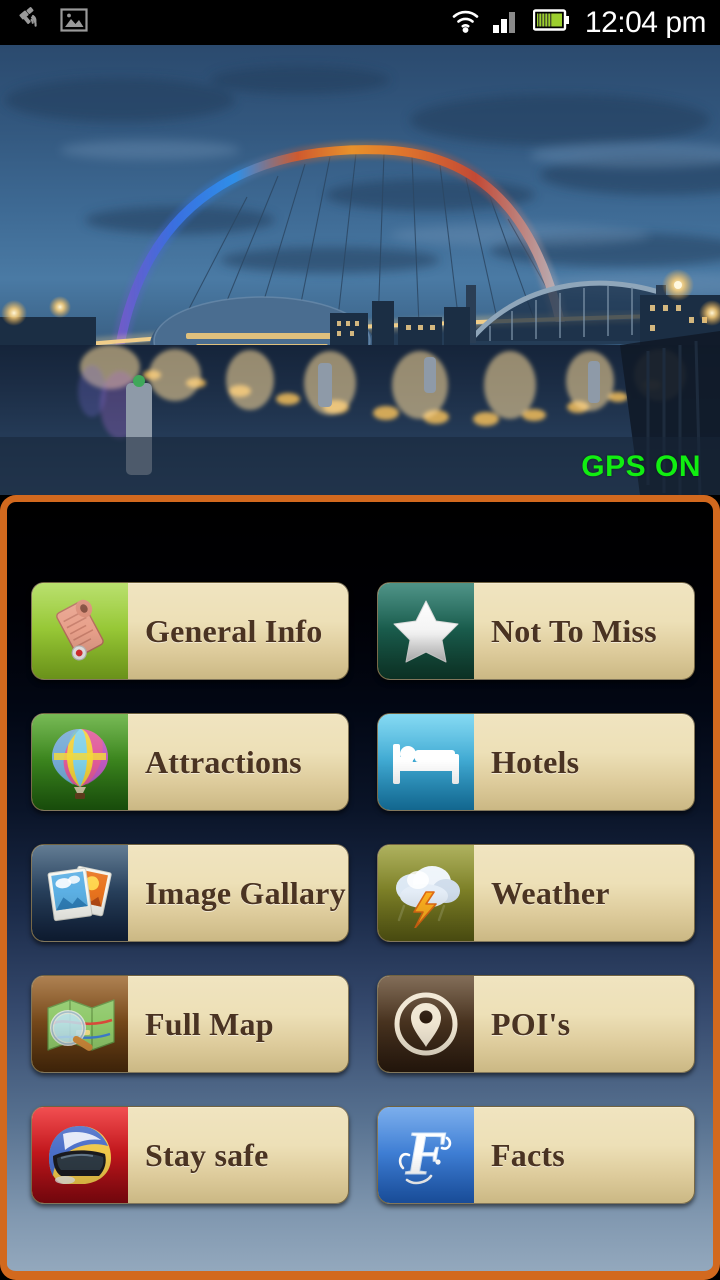 This screenshot has width=720, height=1280. I want to click on menu-button-full-map: Full Map, so click(190, 1024).